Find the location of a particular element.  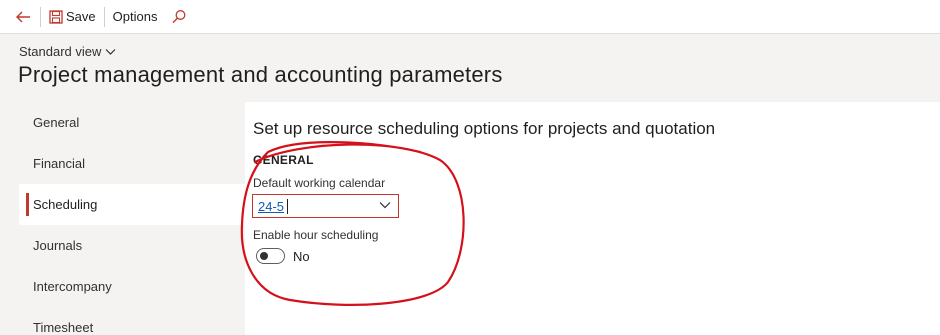

group-heading: GENERAL is located at coordinates (283, 160).